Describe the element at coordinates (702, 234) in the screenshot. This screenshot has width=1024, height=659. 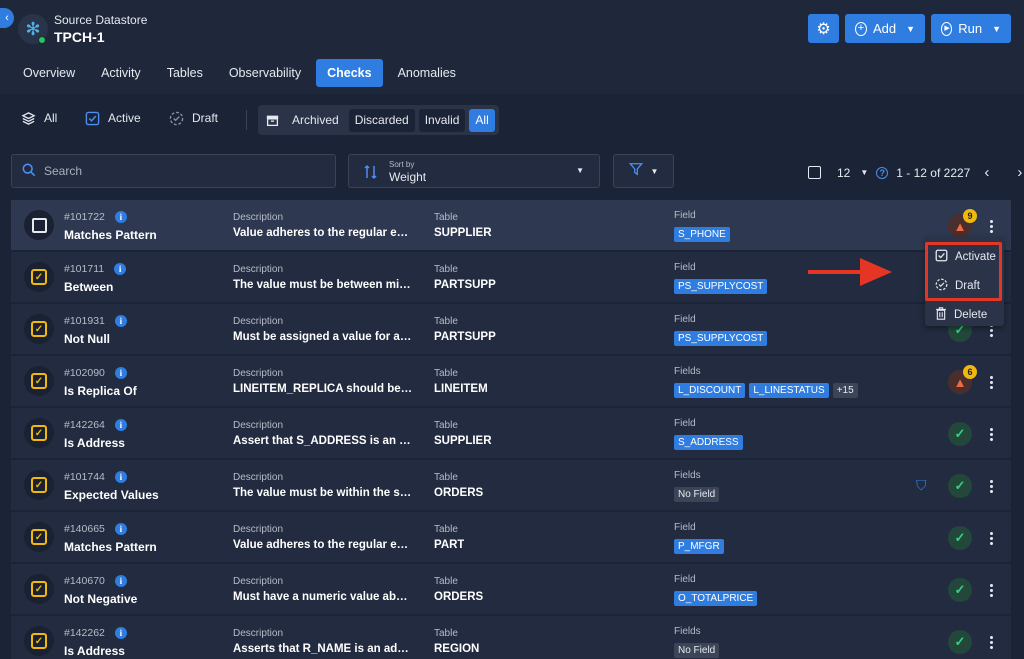
I see `field-tag: S_PHONE` at that location.